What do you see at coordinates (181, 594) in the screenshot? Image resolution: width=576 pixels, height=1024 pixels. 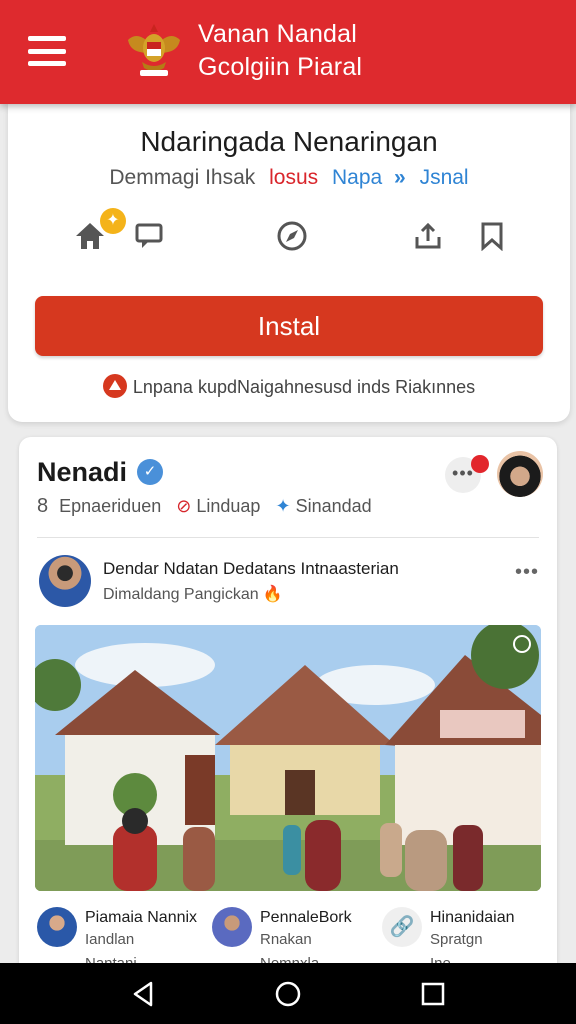 I see `post-subtitle-text: Dimaldang Pangickan` at bounding box center [181, 594].